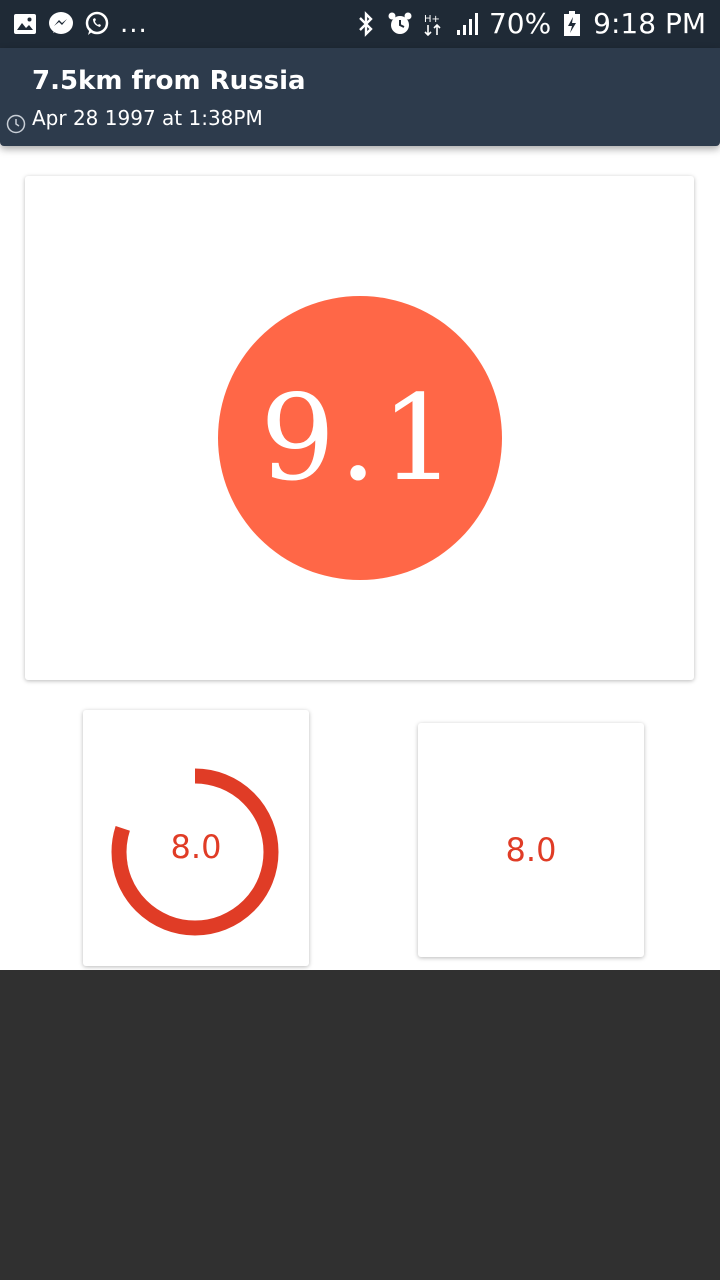 Image resolution: width=720 pixels, height=1280 pixels. I want to click on value-card-value: 8.0, so click(531, 850).